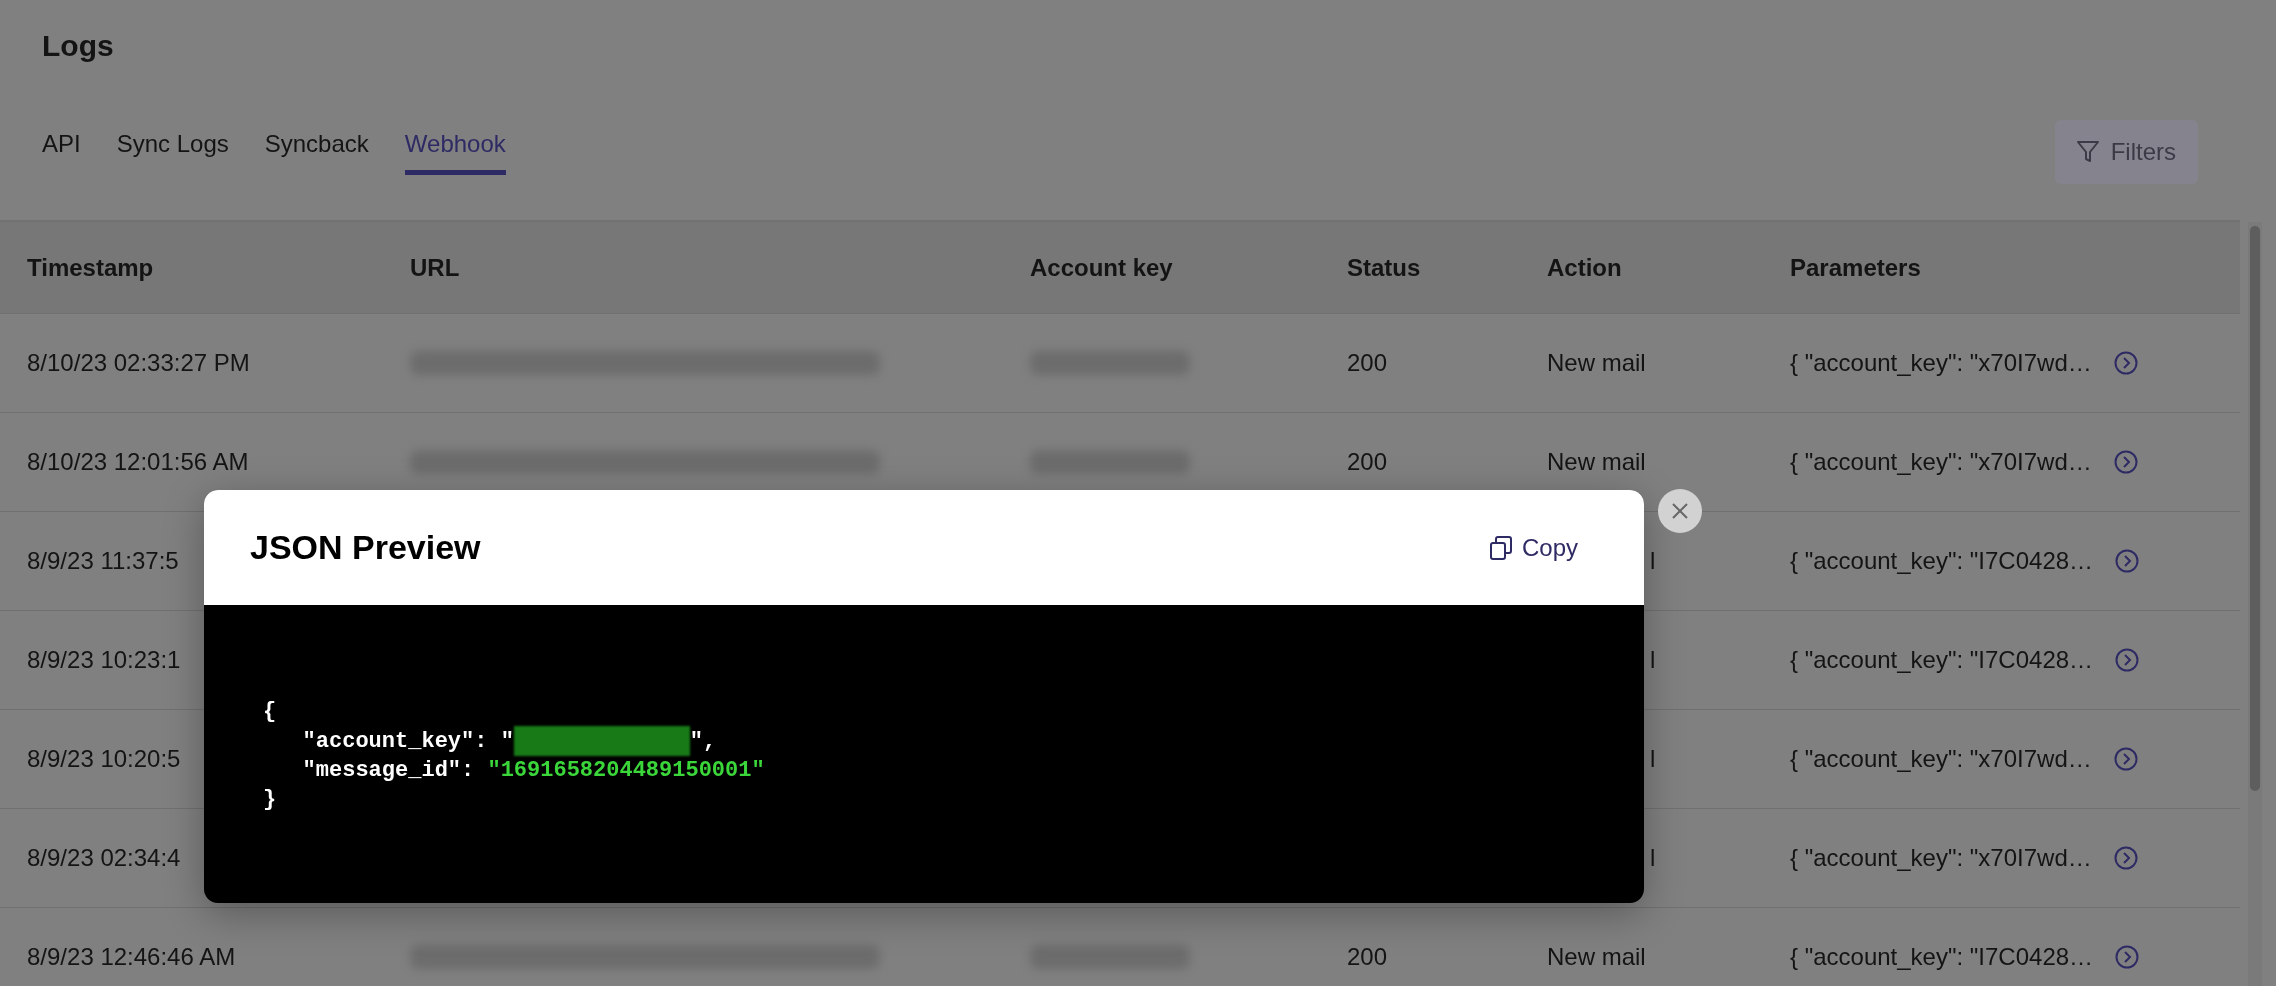 Image resolution: width=2276 pixels, height=986 pixels. Describe the element at coordinates (1101, 267) in the screenshot. I see `column-header: Account key` at that location.